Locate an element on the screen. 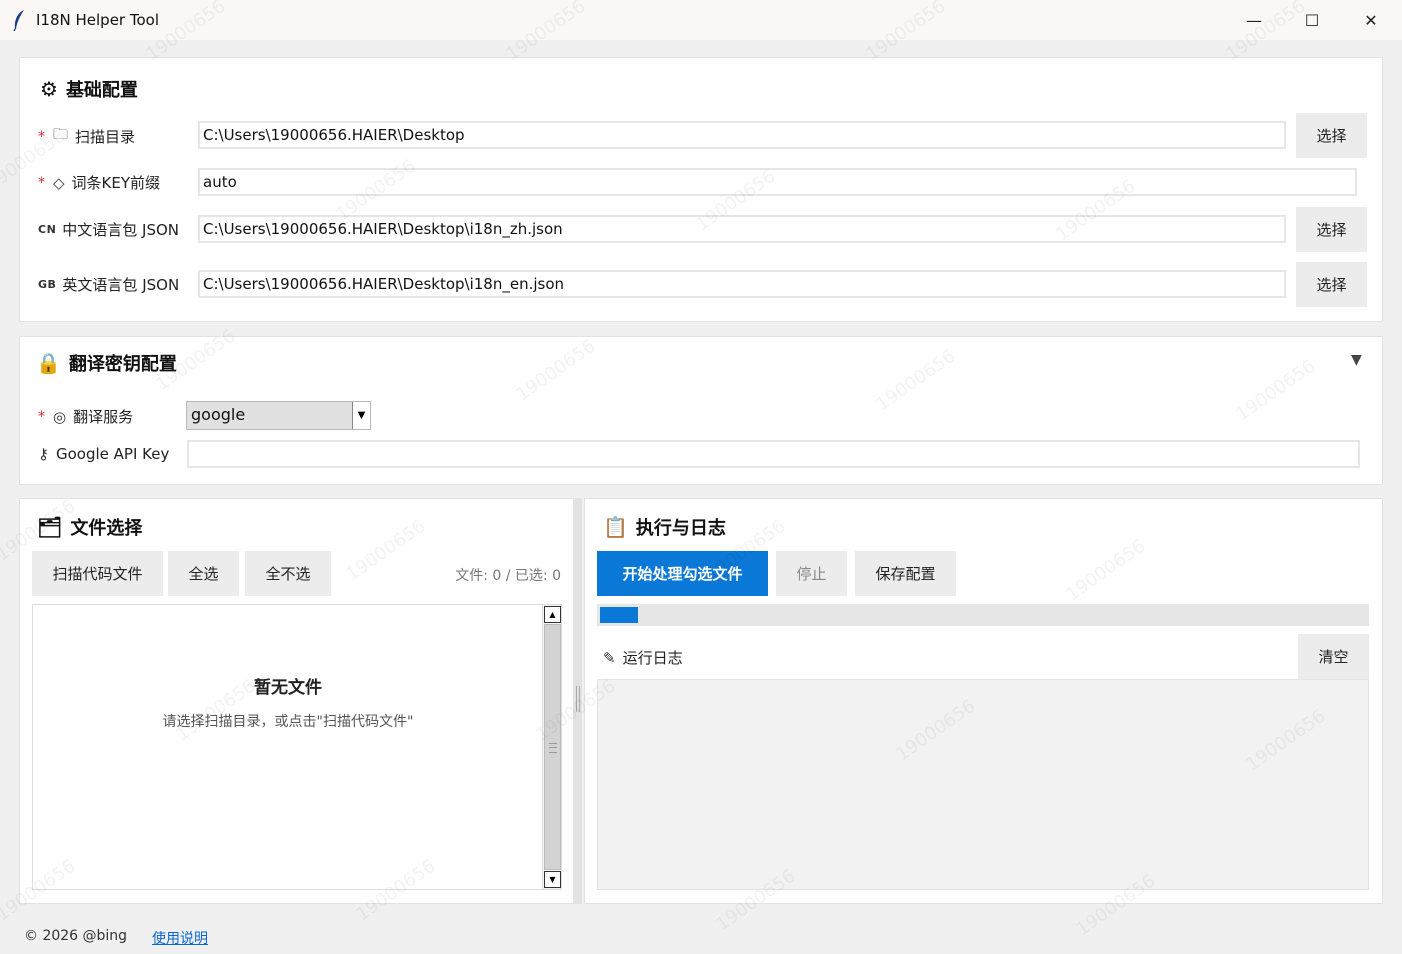 The width and height of the screenshot is (1402, 954). target-icon: ◎ is located at coordinates (60, 416).